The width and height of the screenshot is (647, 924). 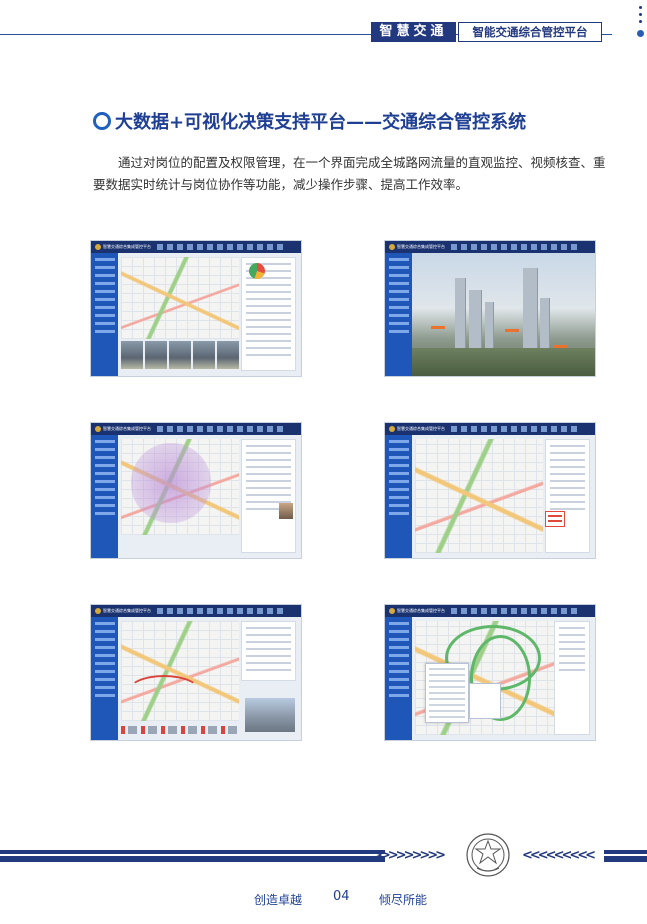 What do you see at coordinates (192, 856) in the screenshot?
I see `footer-bar-left` at bounding box center [192, 856].